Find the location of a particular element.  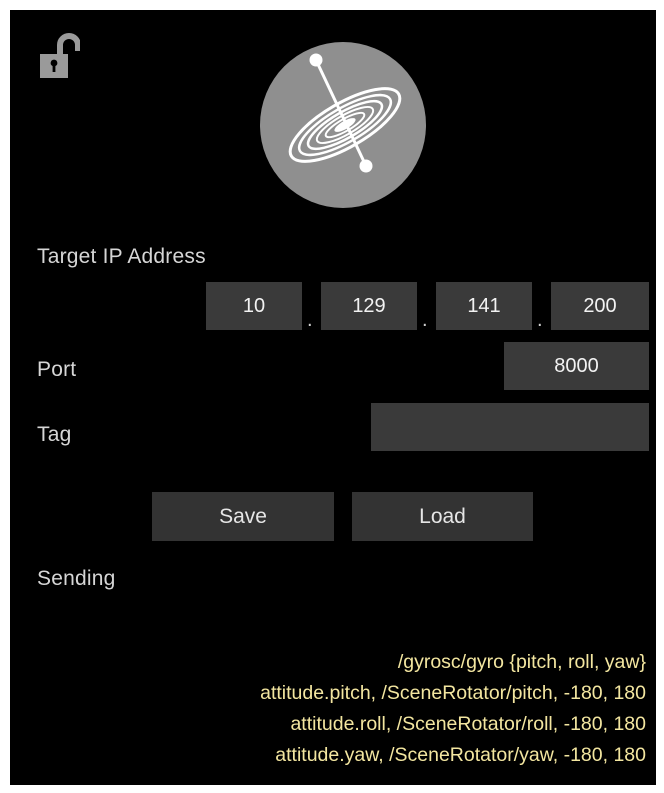

save-button: Save is located at coordinates (243, 516).